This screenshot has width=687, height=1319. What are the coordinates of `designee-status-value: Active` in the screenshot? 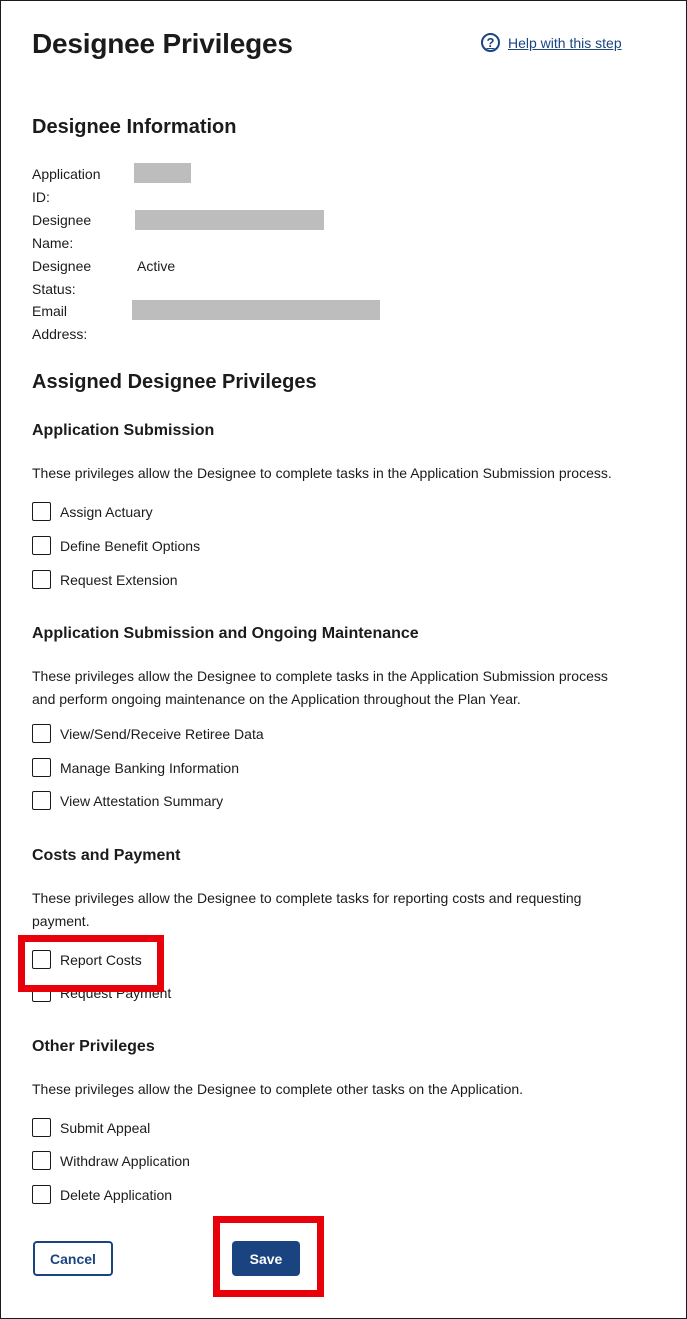 It's located at (156, 266).